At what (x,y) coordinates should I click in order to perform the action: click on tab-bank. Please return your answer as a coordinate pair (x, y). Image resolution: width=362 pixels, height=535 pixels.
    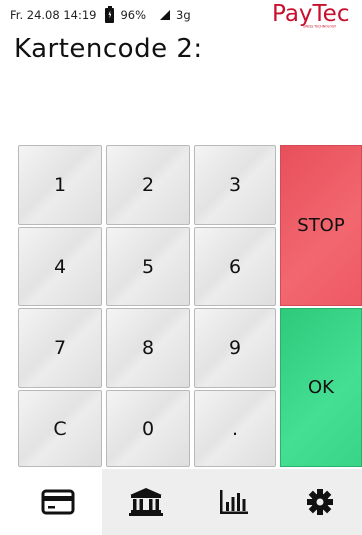
    Looking at the image, I should click on (146, 502).